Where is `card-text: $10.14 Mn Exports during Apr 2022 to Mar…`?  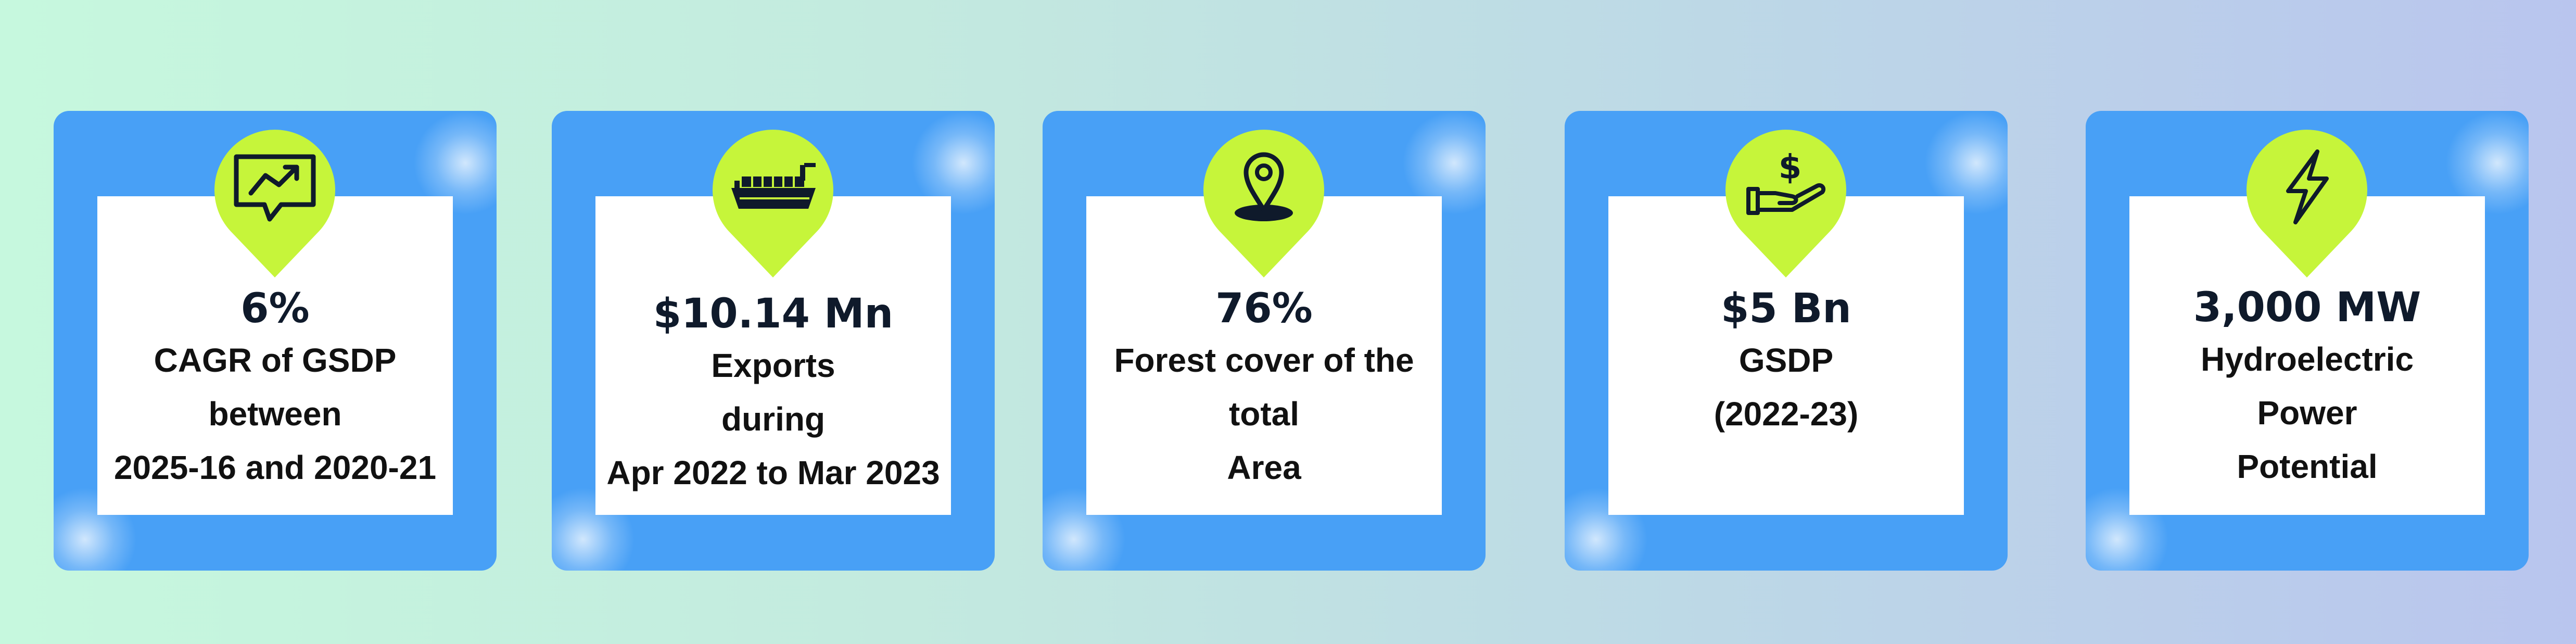
card-text: $10.14 Mn Exports during Apr 2022 to Mar… is located at coordinates (773, 395).